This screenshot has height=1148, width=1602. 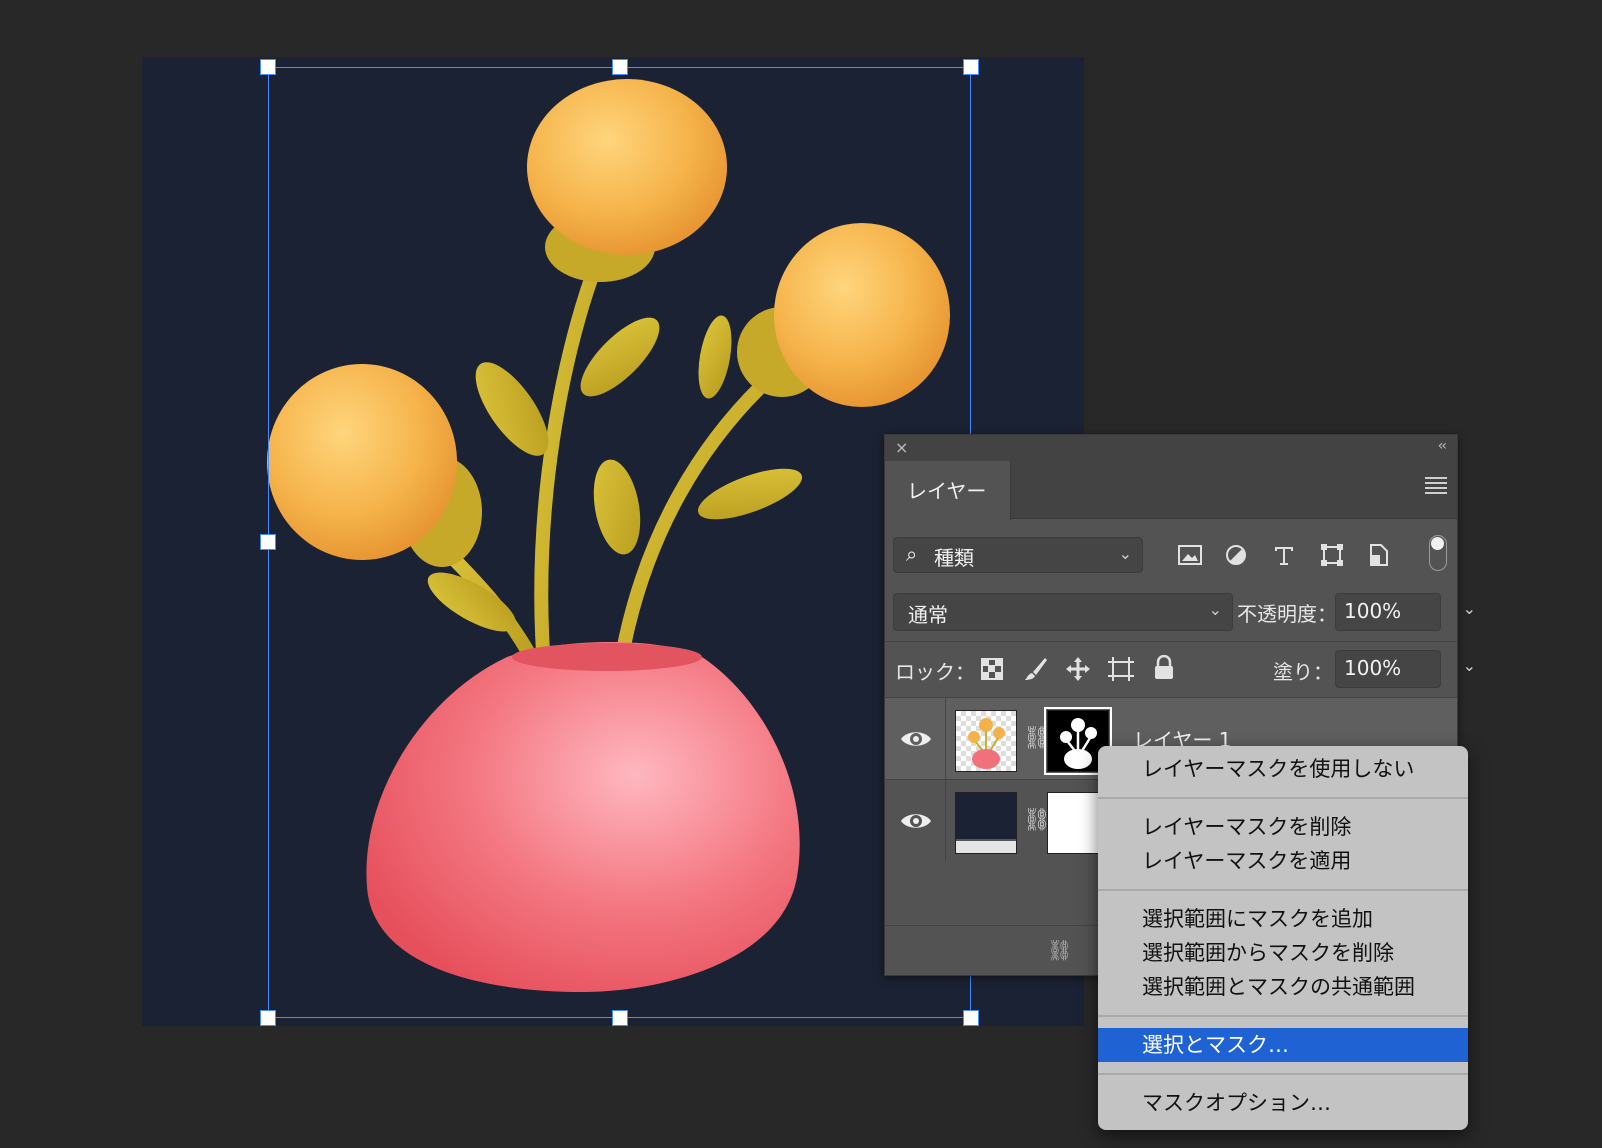 What do you see at coordinates (1442, 446) in the screenshot?
I see `collapse-icon: ‹‹` at bounding box center [1442, 446].